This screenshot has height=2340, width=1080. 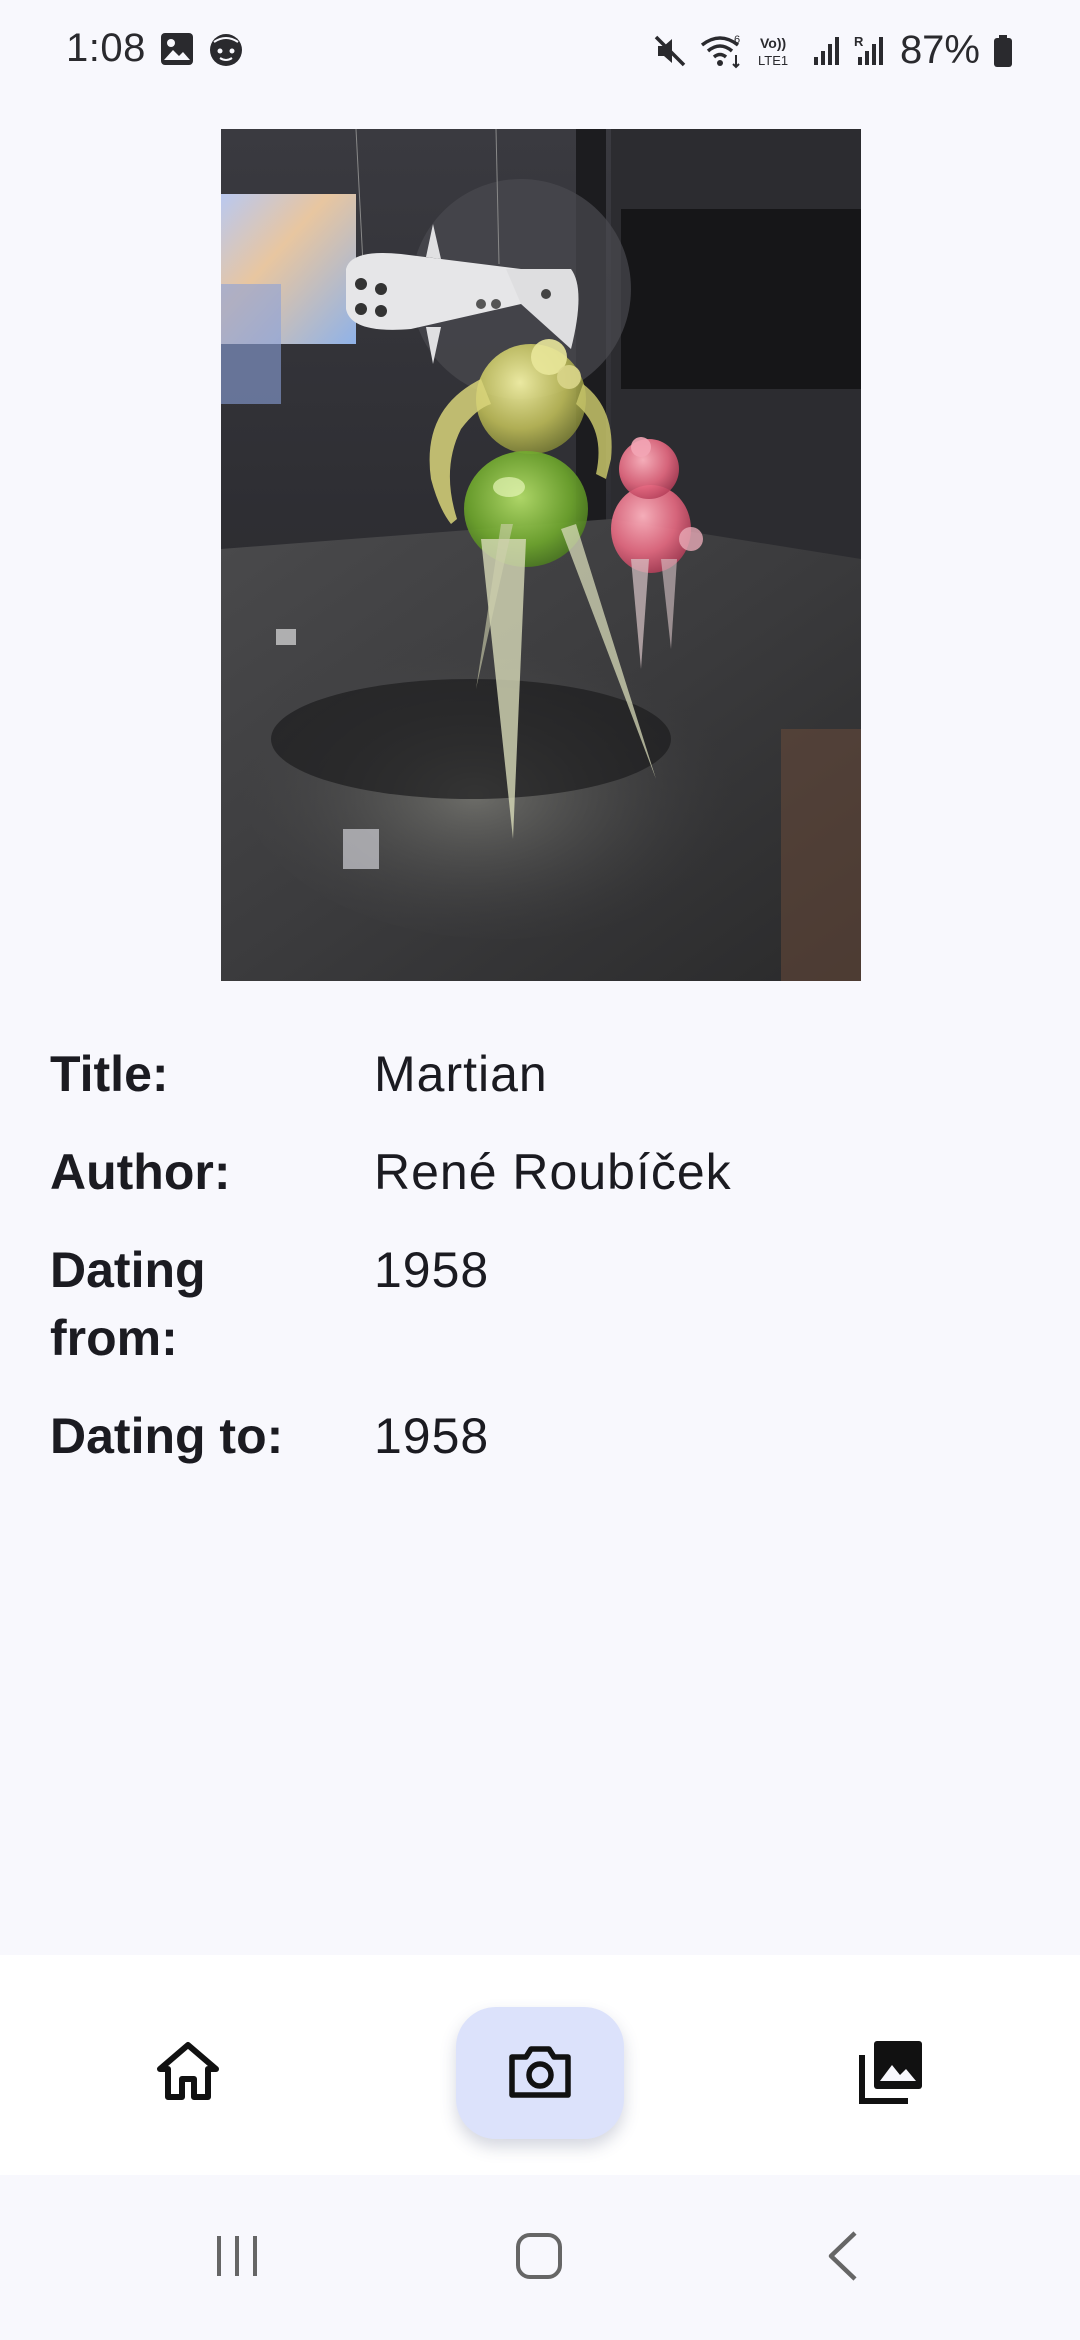 I want to click on face-notification-icon, so click(x=226, y=50).